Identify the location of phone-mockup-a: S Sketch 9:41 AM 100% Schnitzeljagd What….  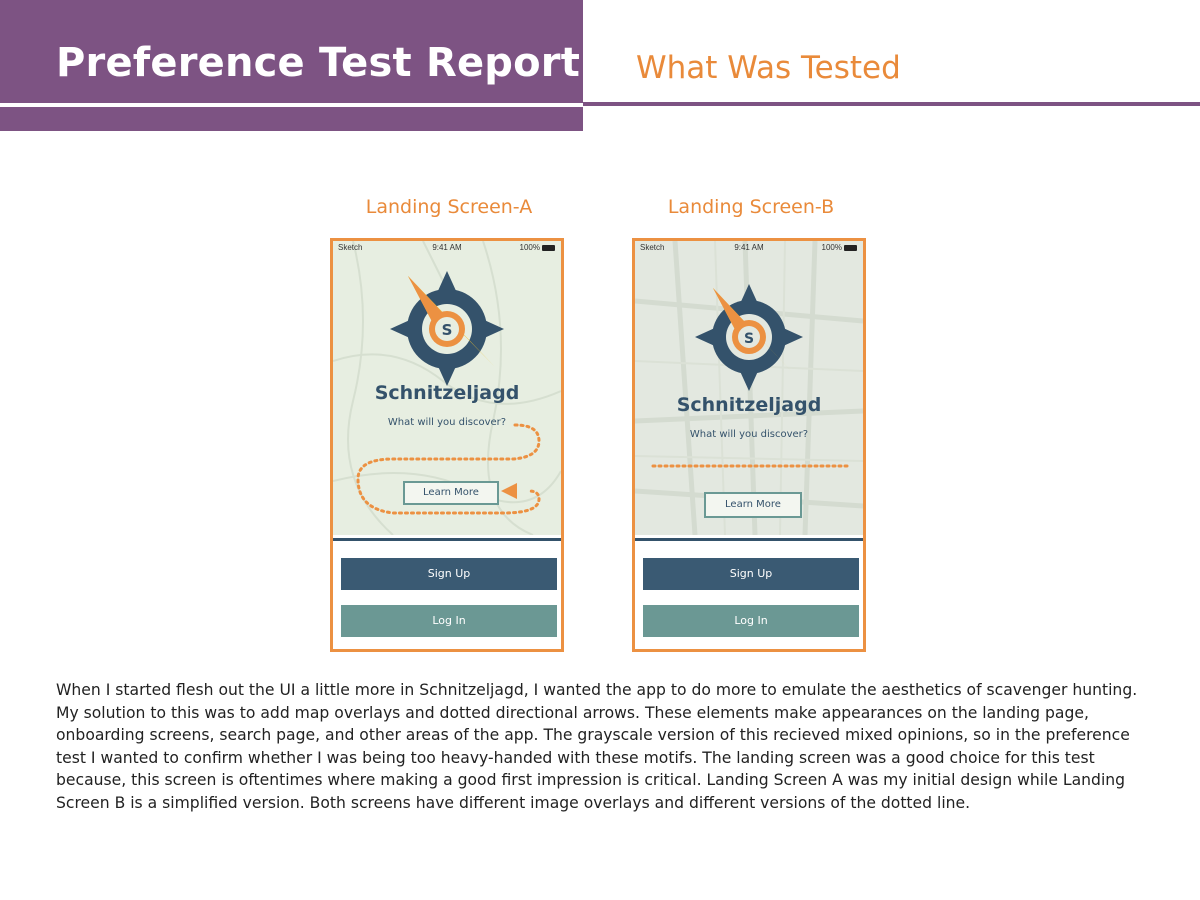
(447, 445).